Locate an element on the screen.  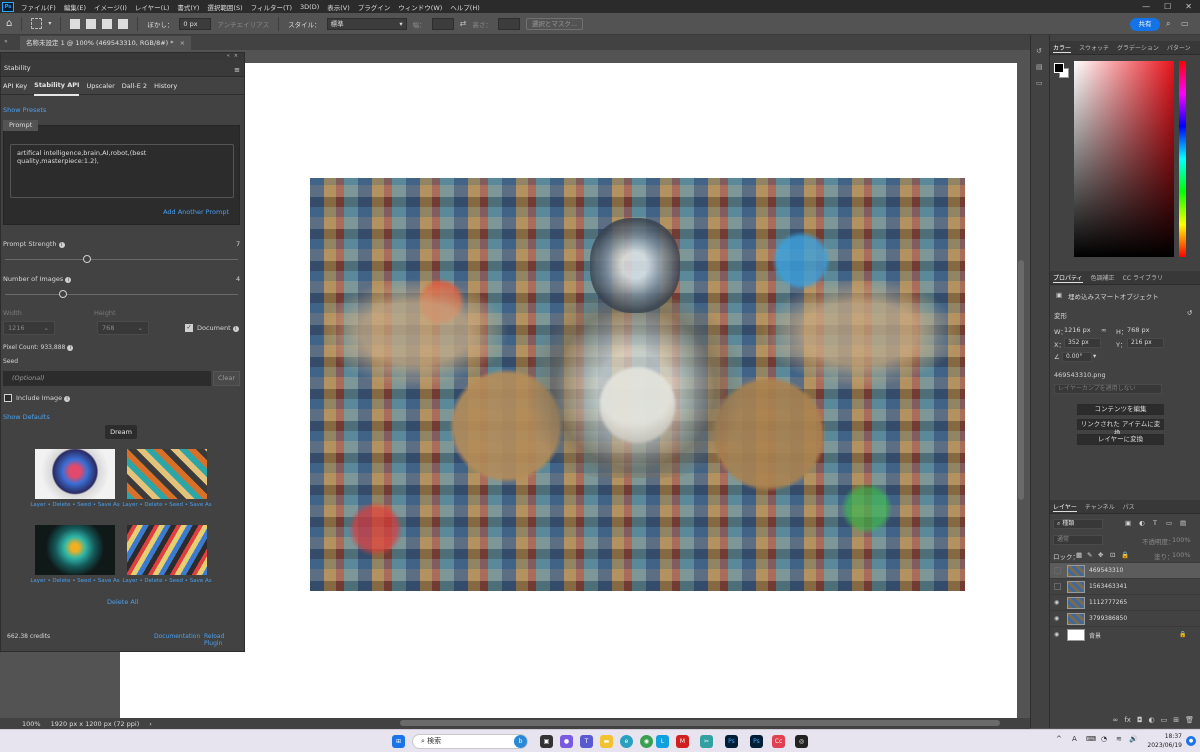
filter-image-icon: ▣ is located at coordinates (1128, 523).